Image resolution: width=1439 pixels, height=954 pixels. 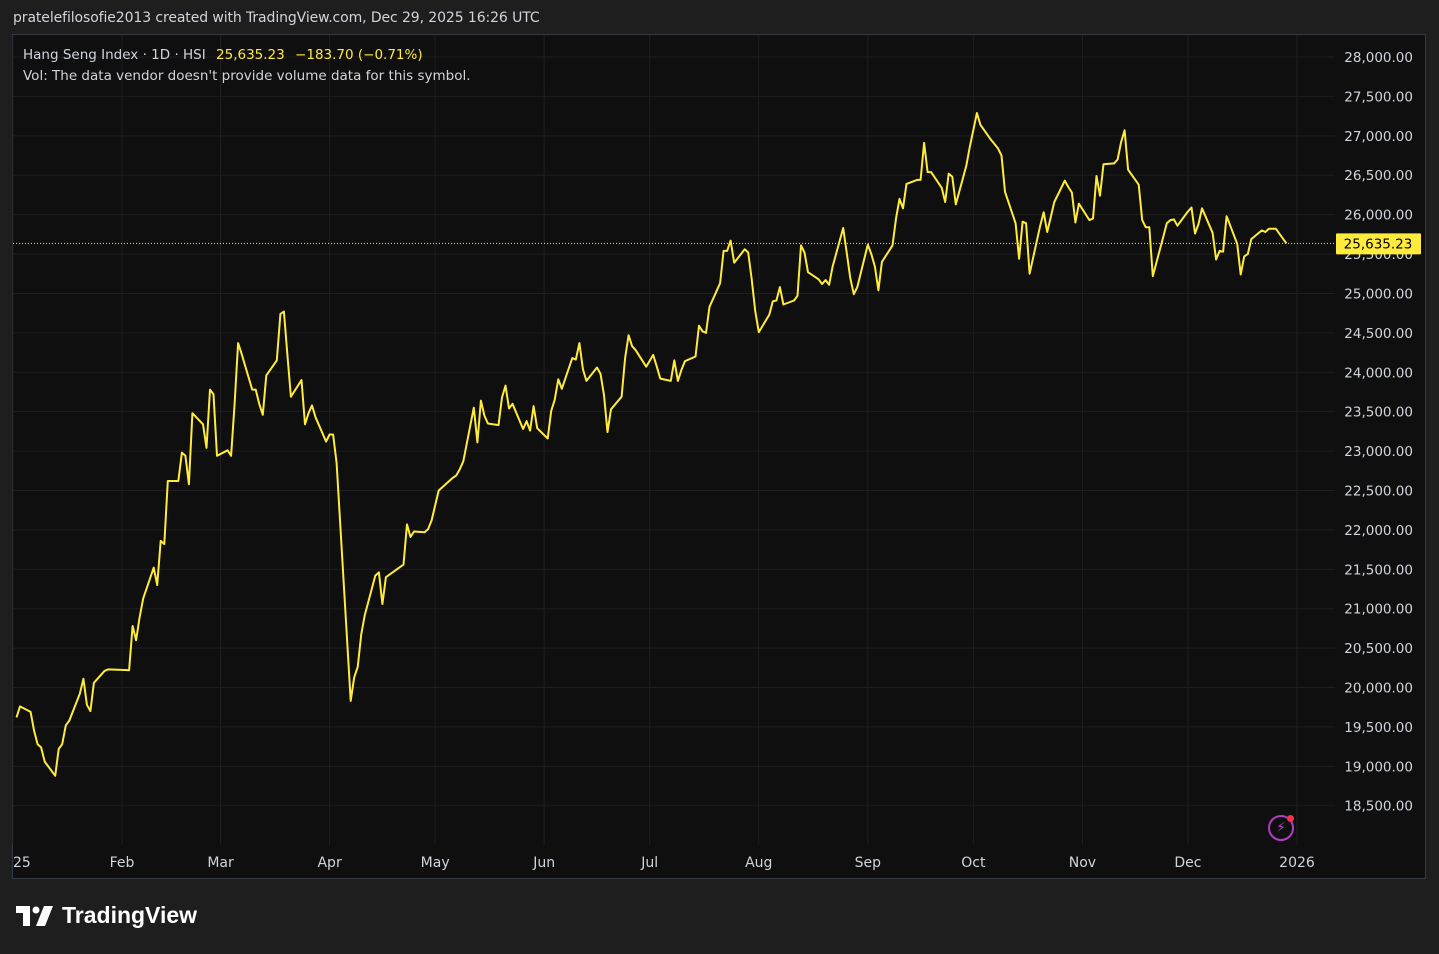 What do you see at coordinates (1378, 689) in the screenshot?
I see `y-tick-label: 20,000.00` at bounding box center [1378, 689].